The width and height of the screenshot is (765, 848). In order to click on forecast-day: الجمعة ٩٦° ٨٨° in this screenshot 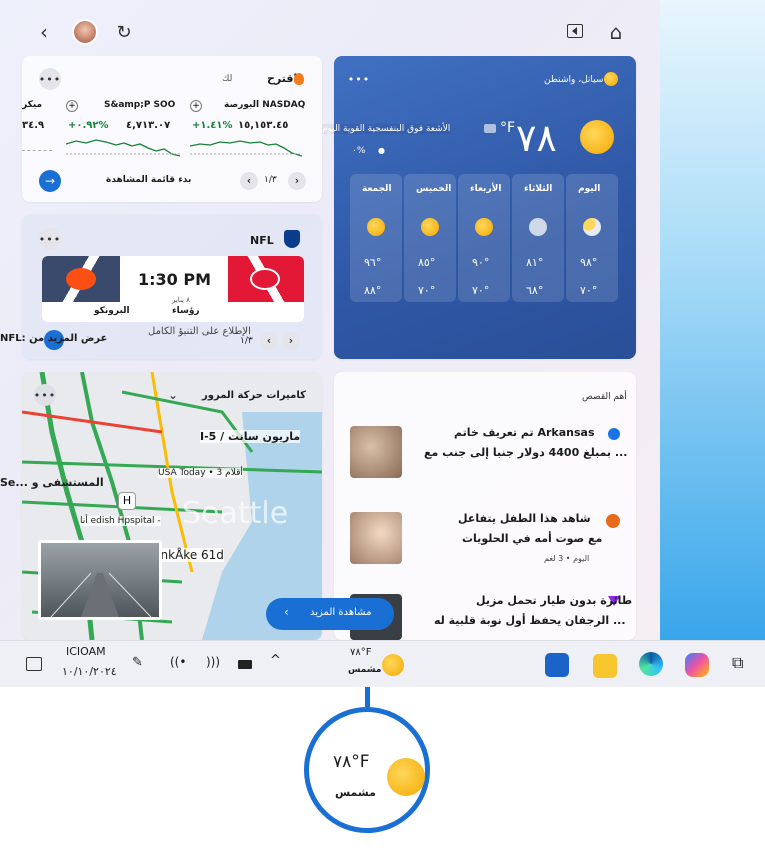, I will do `click(376, 238)`.